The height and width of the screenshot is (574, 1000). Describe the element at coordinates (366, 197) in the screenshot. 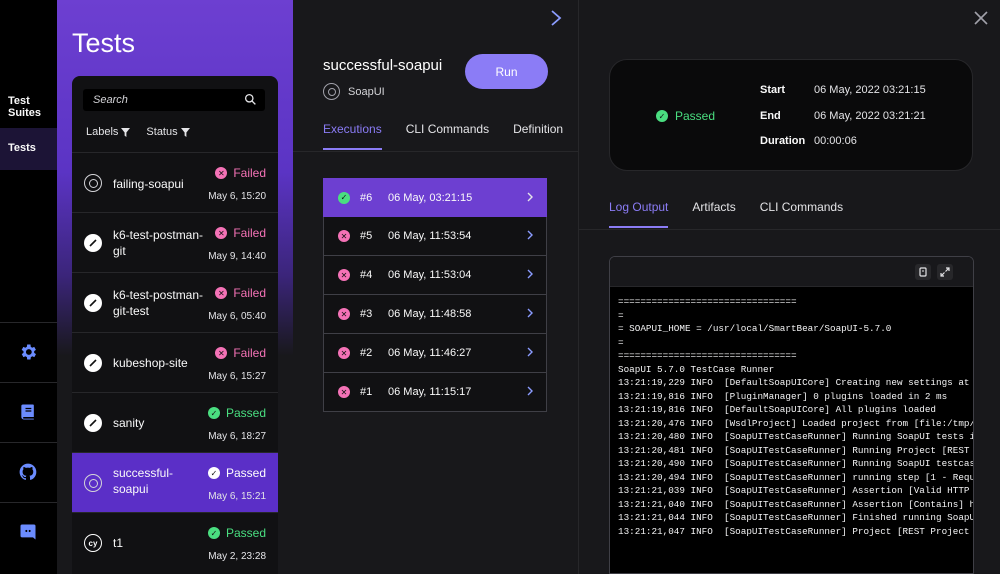

I see `execution-number: #6` at that location.